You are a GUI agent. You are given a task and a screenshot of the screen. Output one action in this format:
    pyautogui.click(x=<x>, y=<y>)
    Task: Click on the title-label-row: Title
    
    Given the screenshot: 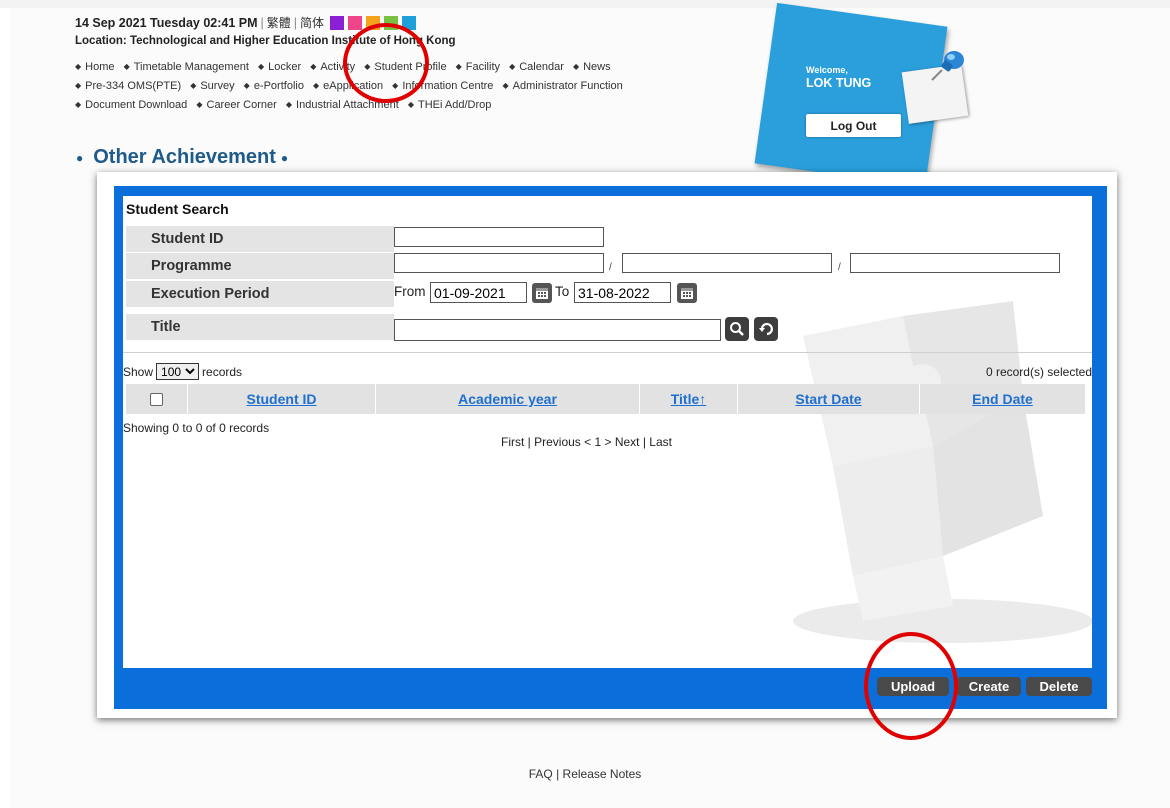 What is the action you would take?
    pyautogui.click(x=260, y=327)
    